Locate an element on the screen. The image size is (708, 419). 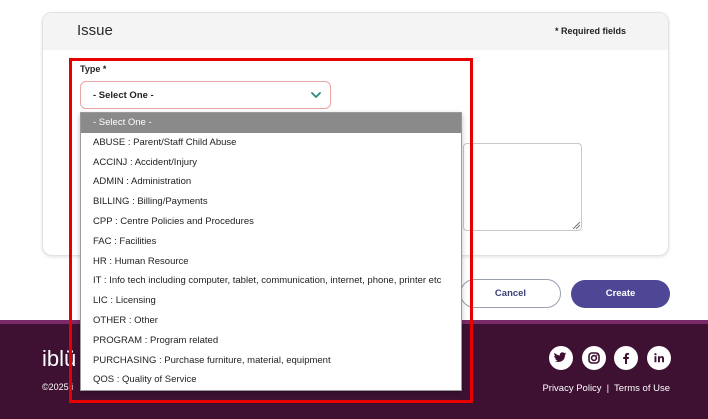
terms-of-use-link: Terms of Use is located at coordinates (642, 388).